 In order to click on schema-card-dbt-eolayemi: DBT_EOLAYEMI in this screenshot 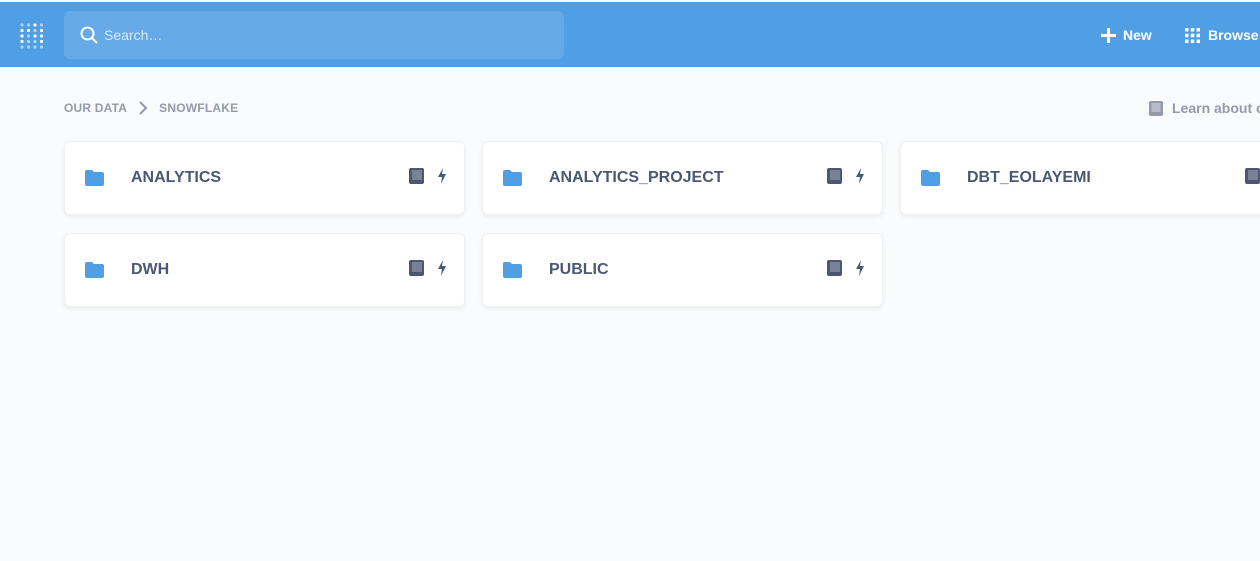, I will do `click(1080, 178)`.